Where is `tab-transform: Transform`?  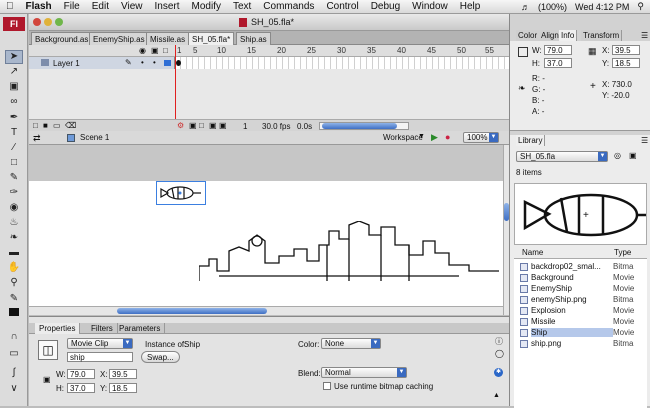
tab-transform: Transform is located at coordinates (602, 35).